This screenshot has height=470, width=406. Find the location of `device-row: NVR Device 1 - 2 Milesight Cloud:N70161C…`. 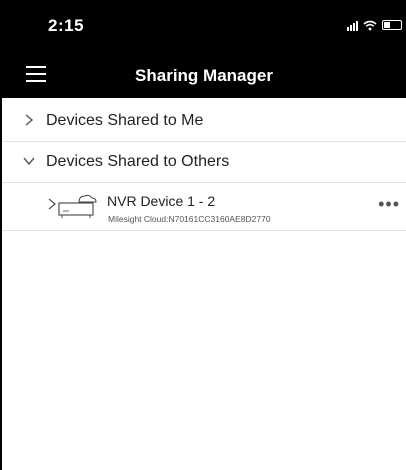

device-row: NVR Device 1 - 2 Milesight Cloud:N70161C… is located at coordinates (204, 208).